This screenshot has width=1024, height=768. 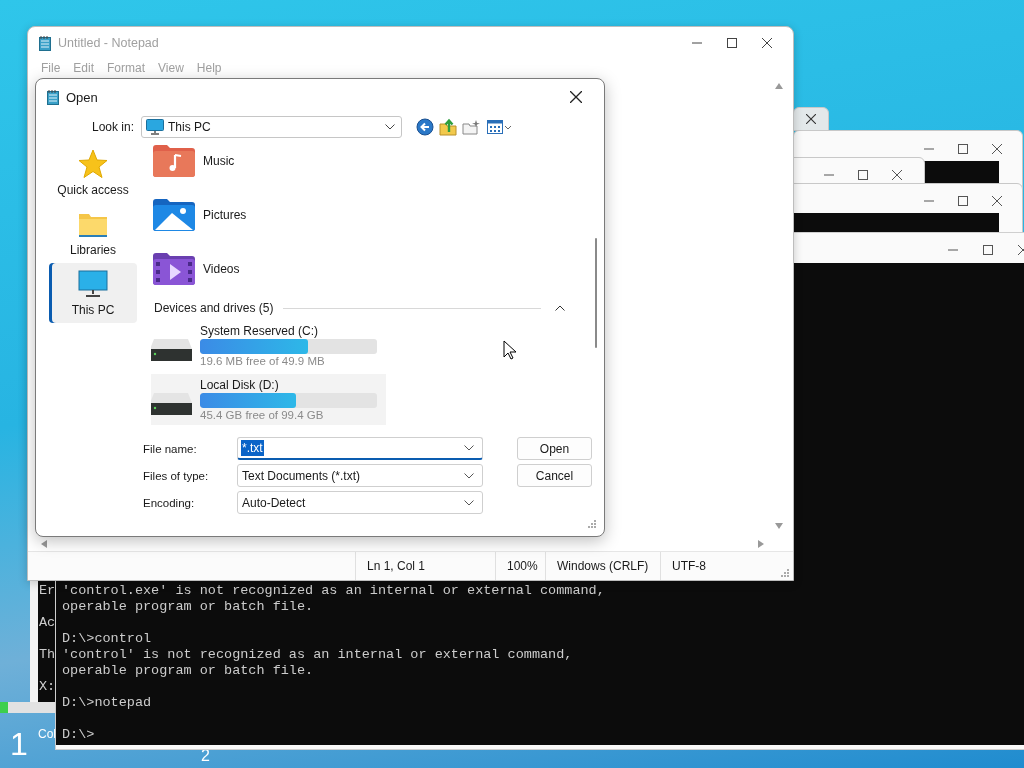 What do you see at coordinates (268, 345) in the screenshot?
I see `drive-item: System Reserved (C:) 19.6 MB free of 49.9 MB` at bounding box center [268, 345].